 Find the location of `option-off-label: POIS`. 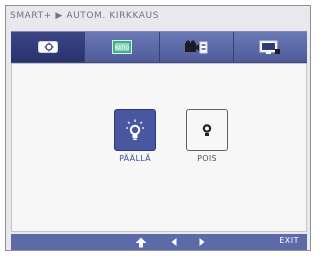

option-off-label: POIS is located at coordinates (207, 158).